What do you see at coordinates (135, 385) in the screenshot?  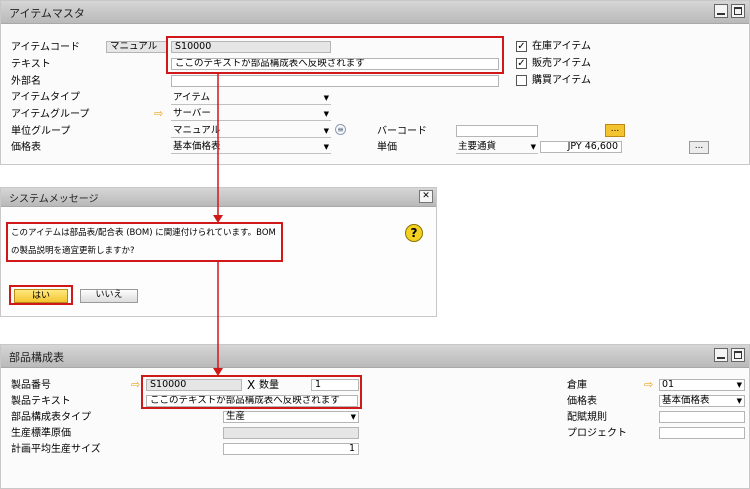 I see `product-no-link-arrow: ⇨` at bounding box center [135, 385].